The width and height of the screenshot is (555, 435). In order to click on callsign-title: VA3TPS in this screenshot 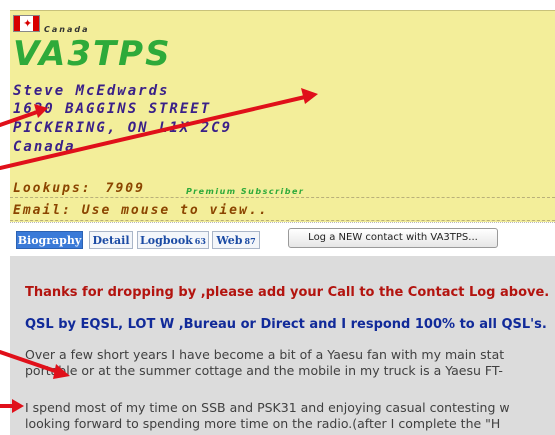, I will do `click(92, 54)`.